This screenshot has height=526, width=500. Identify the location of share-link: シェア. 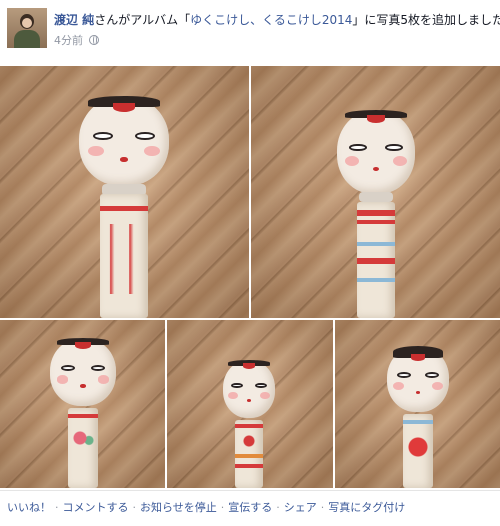
(300, 508).